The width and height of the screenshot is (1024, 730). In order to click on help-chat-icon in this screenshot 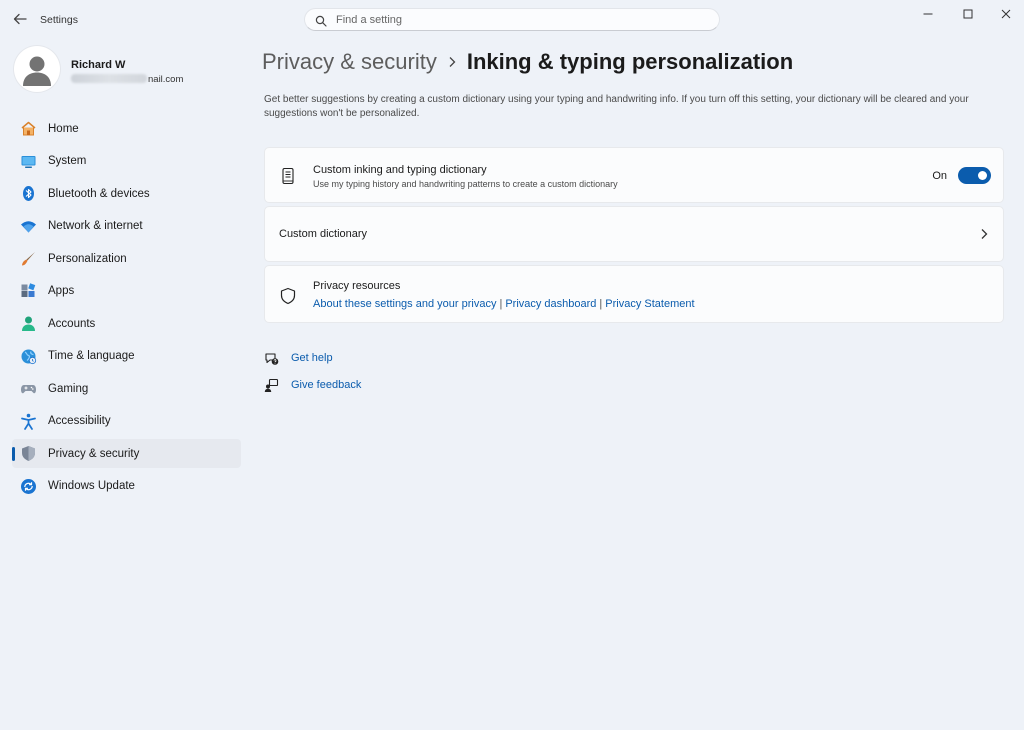, I will do `click(271, 358)`.